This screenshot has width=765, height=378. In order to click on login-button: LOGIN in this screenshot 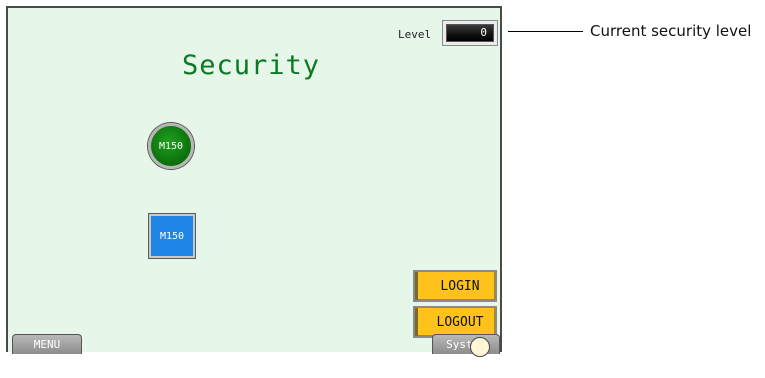, I will do `click(455, 286)`.